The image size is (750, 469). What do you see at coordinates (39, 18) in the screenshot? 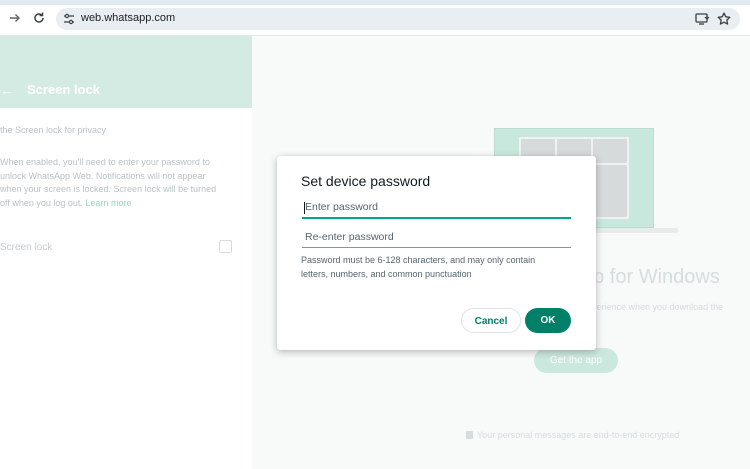
I see `reload-icon` at bounding box center [39, 18].